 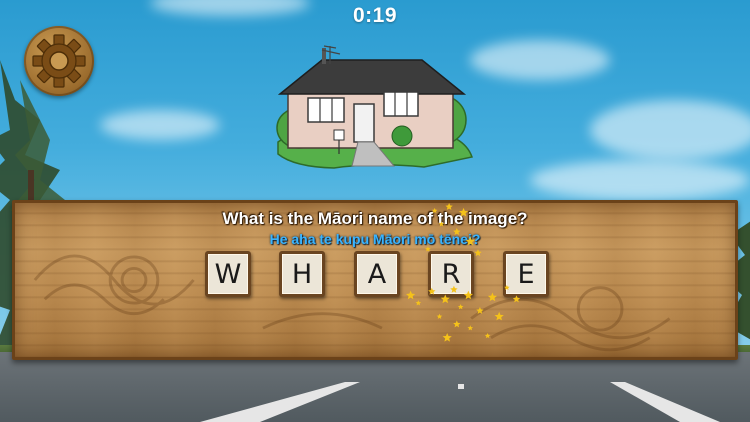 I want to click on question-maori: He aha te kupu Māori mō tēnei?, so click(x=375, y=239).